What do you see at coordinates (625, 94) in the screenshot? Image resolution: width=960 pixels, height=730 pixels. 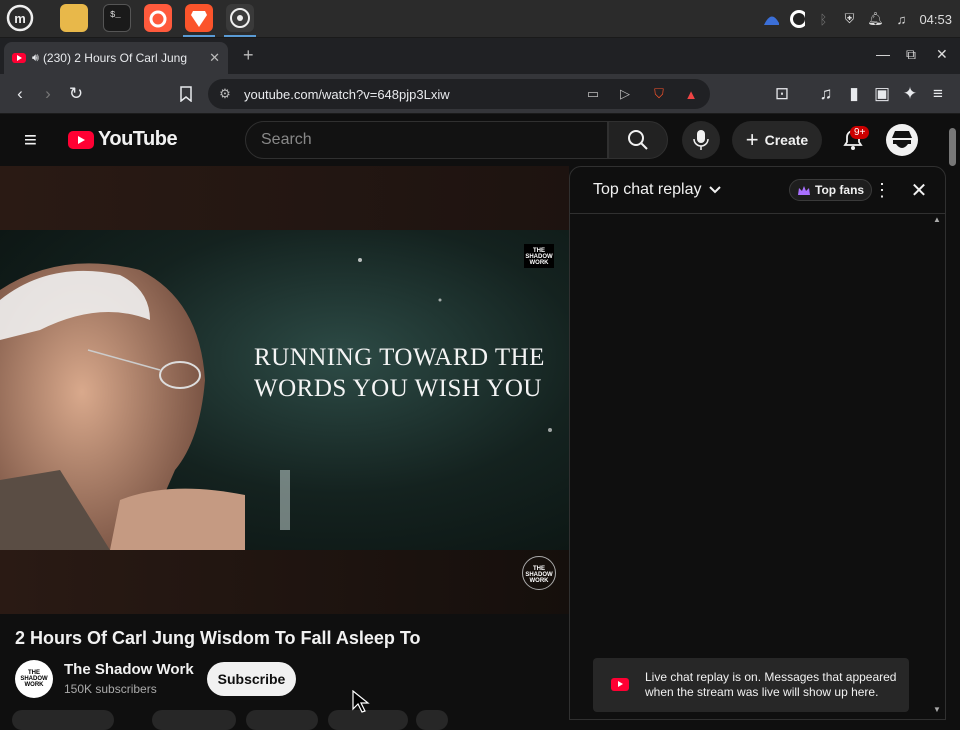 I see `send-icon: ▷` at bounding box center [625, 94].